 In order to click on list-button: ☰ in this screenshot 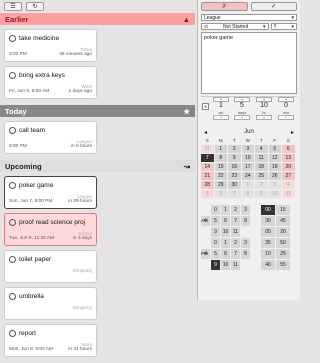, I will do `click(13, 6)`.